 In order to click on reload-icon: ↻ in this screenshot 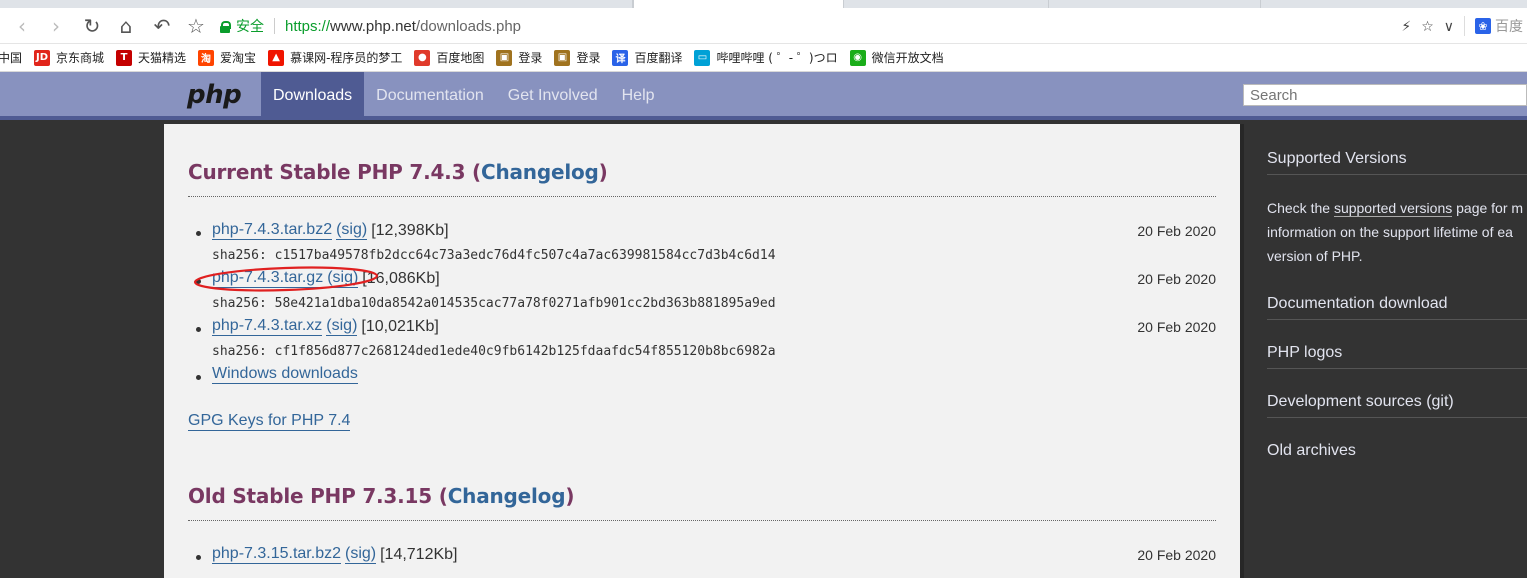, I will do `click(92, 26)`.